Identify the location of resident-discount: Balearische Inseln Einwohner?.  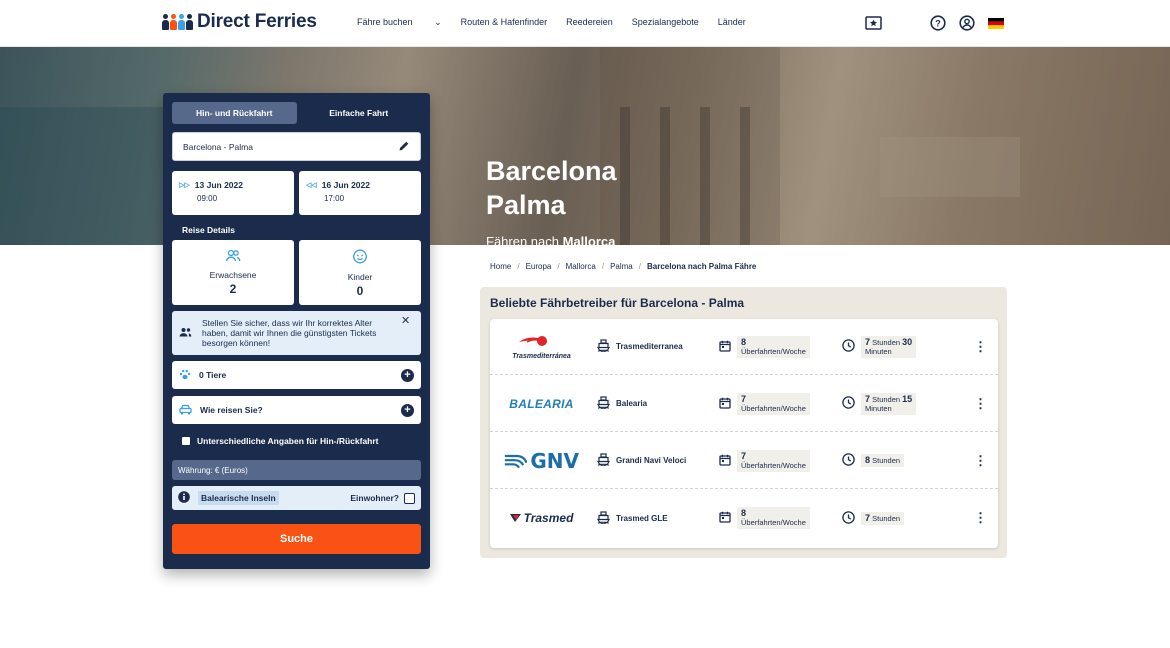
(296, 498).